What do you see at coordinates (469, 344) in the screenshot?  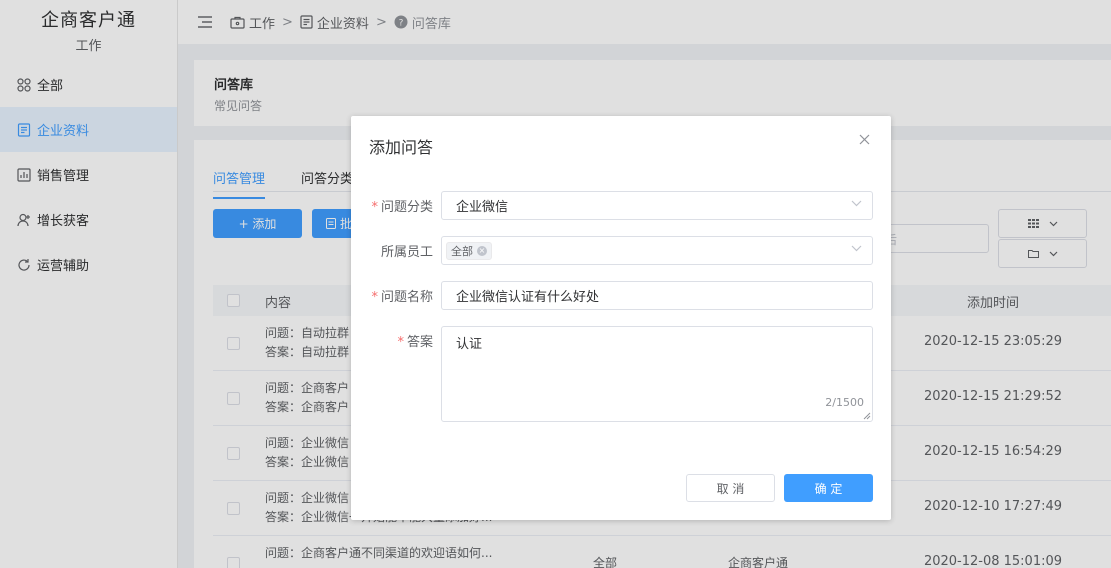 I see `answer-value: 认证` at bounding box center [469, 344].